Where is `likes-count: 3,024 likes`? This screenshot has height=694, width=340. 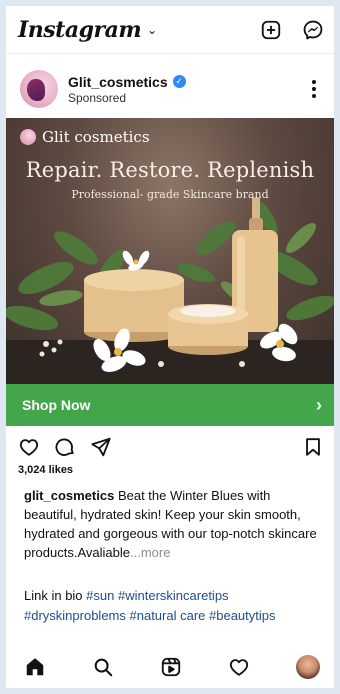 likes-count: 3,024 likes is located at coordinates (45, 470).